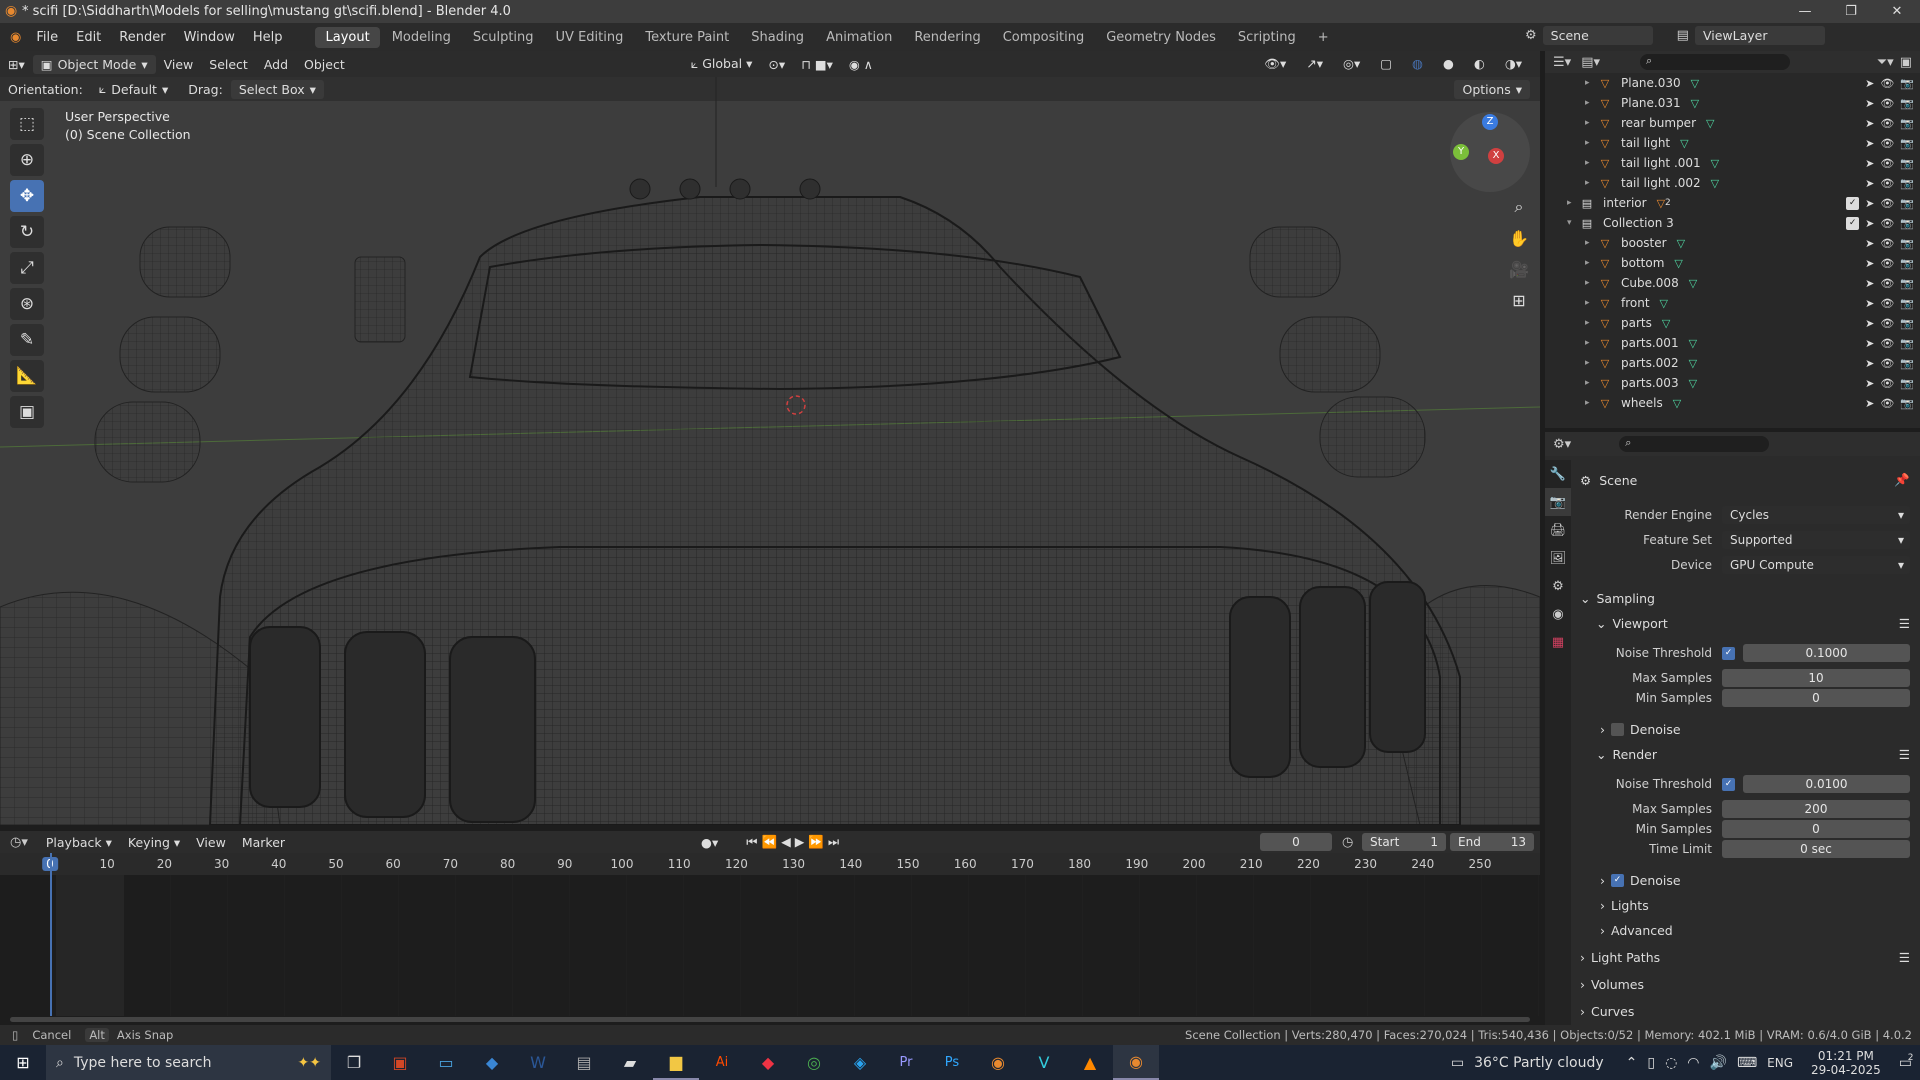  What do you see at coordinates (1558, 614) in the screenshot?
I see `world-tab-icon: ◉` at bounding box center [1558, 614].